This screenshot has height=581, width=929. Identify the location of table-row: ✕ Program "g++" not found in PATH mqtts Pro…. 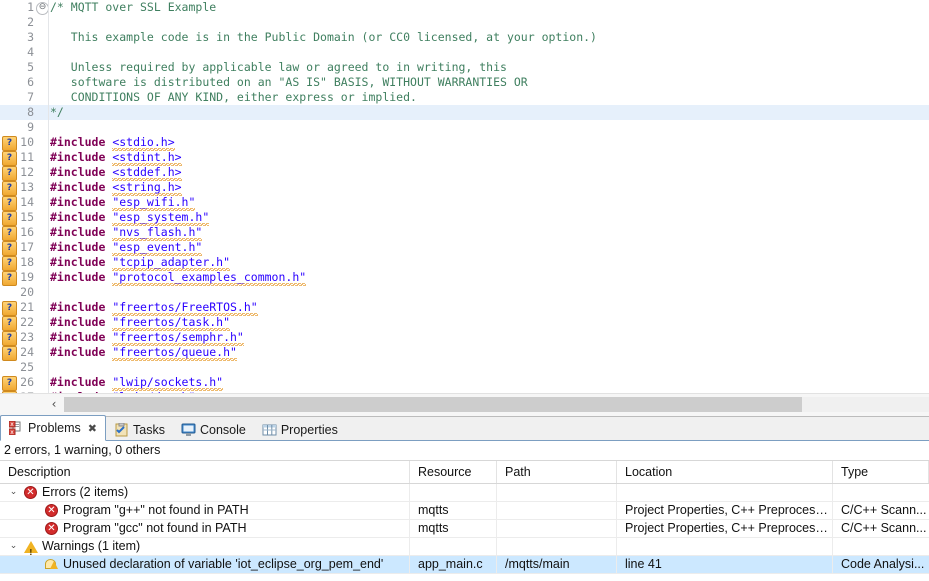
(464, 511).